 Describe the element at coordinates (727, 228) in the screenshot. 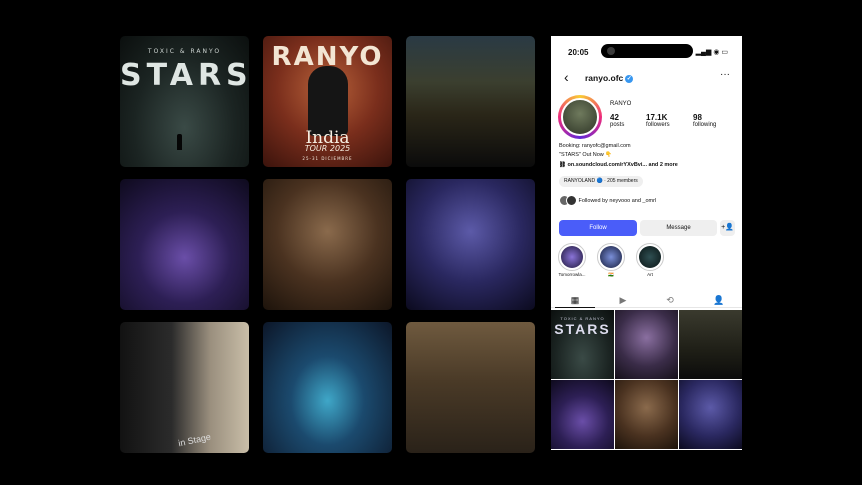

I see `add-user-icon: +👤` at that location.